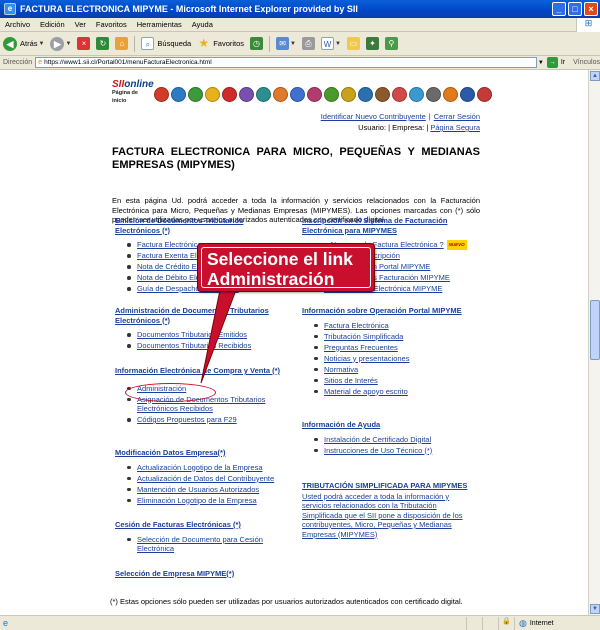 Image resolution: width=600 pixels, height=630 pixels. I want to click on security-zone: ◍ Internet, so click(557, 623).